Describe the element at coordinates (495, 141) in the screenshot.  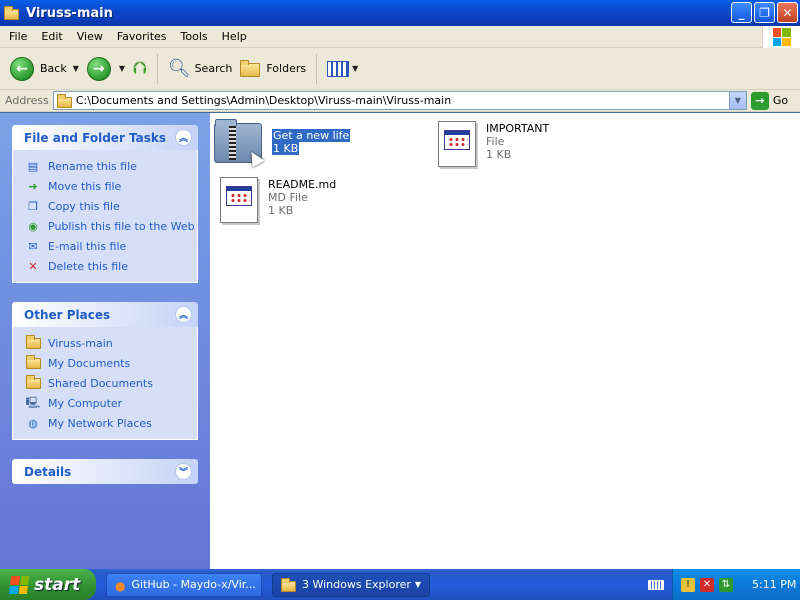
I see `file-type: File` at that location.